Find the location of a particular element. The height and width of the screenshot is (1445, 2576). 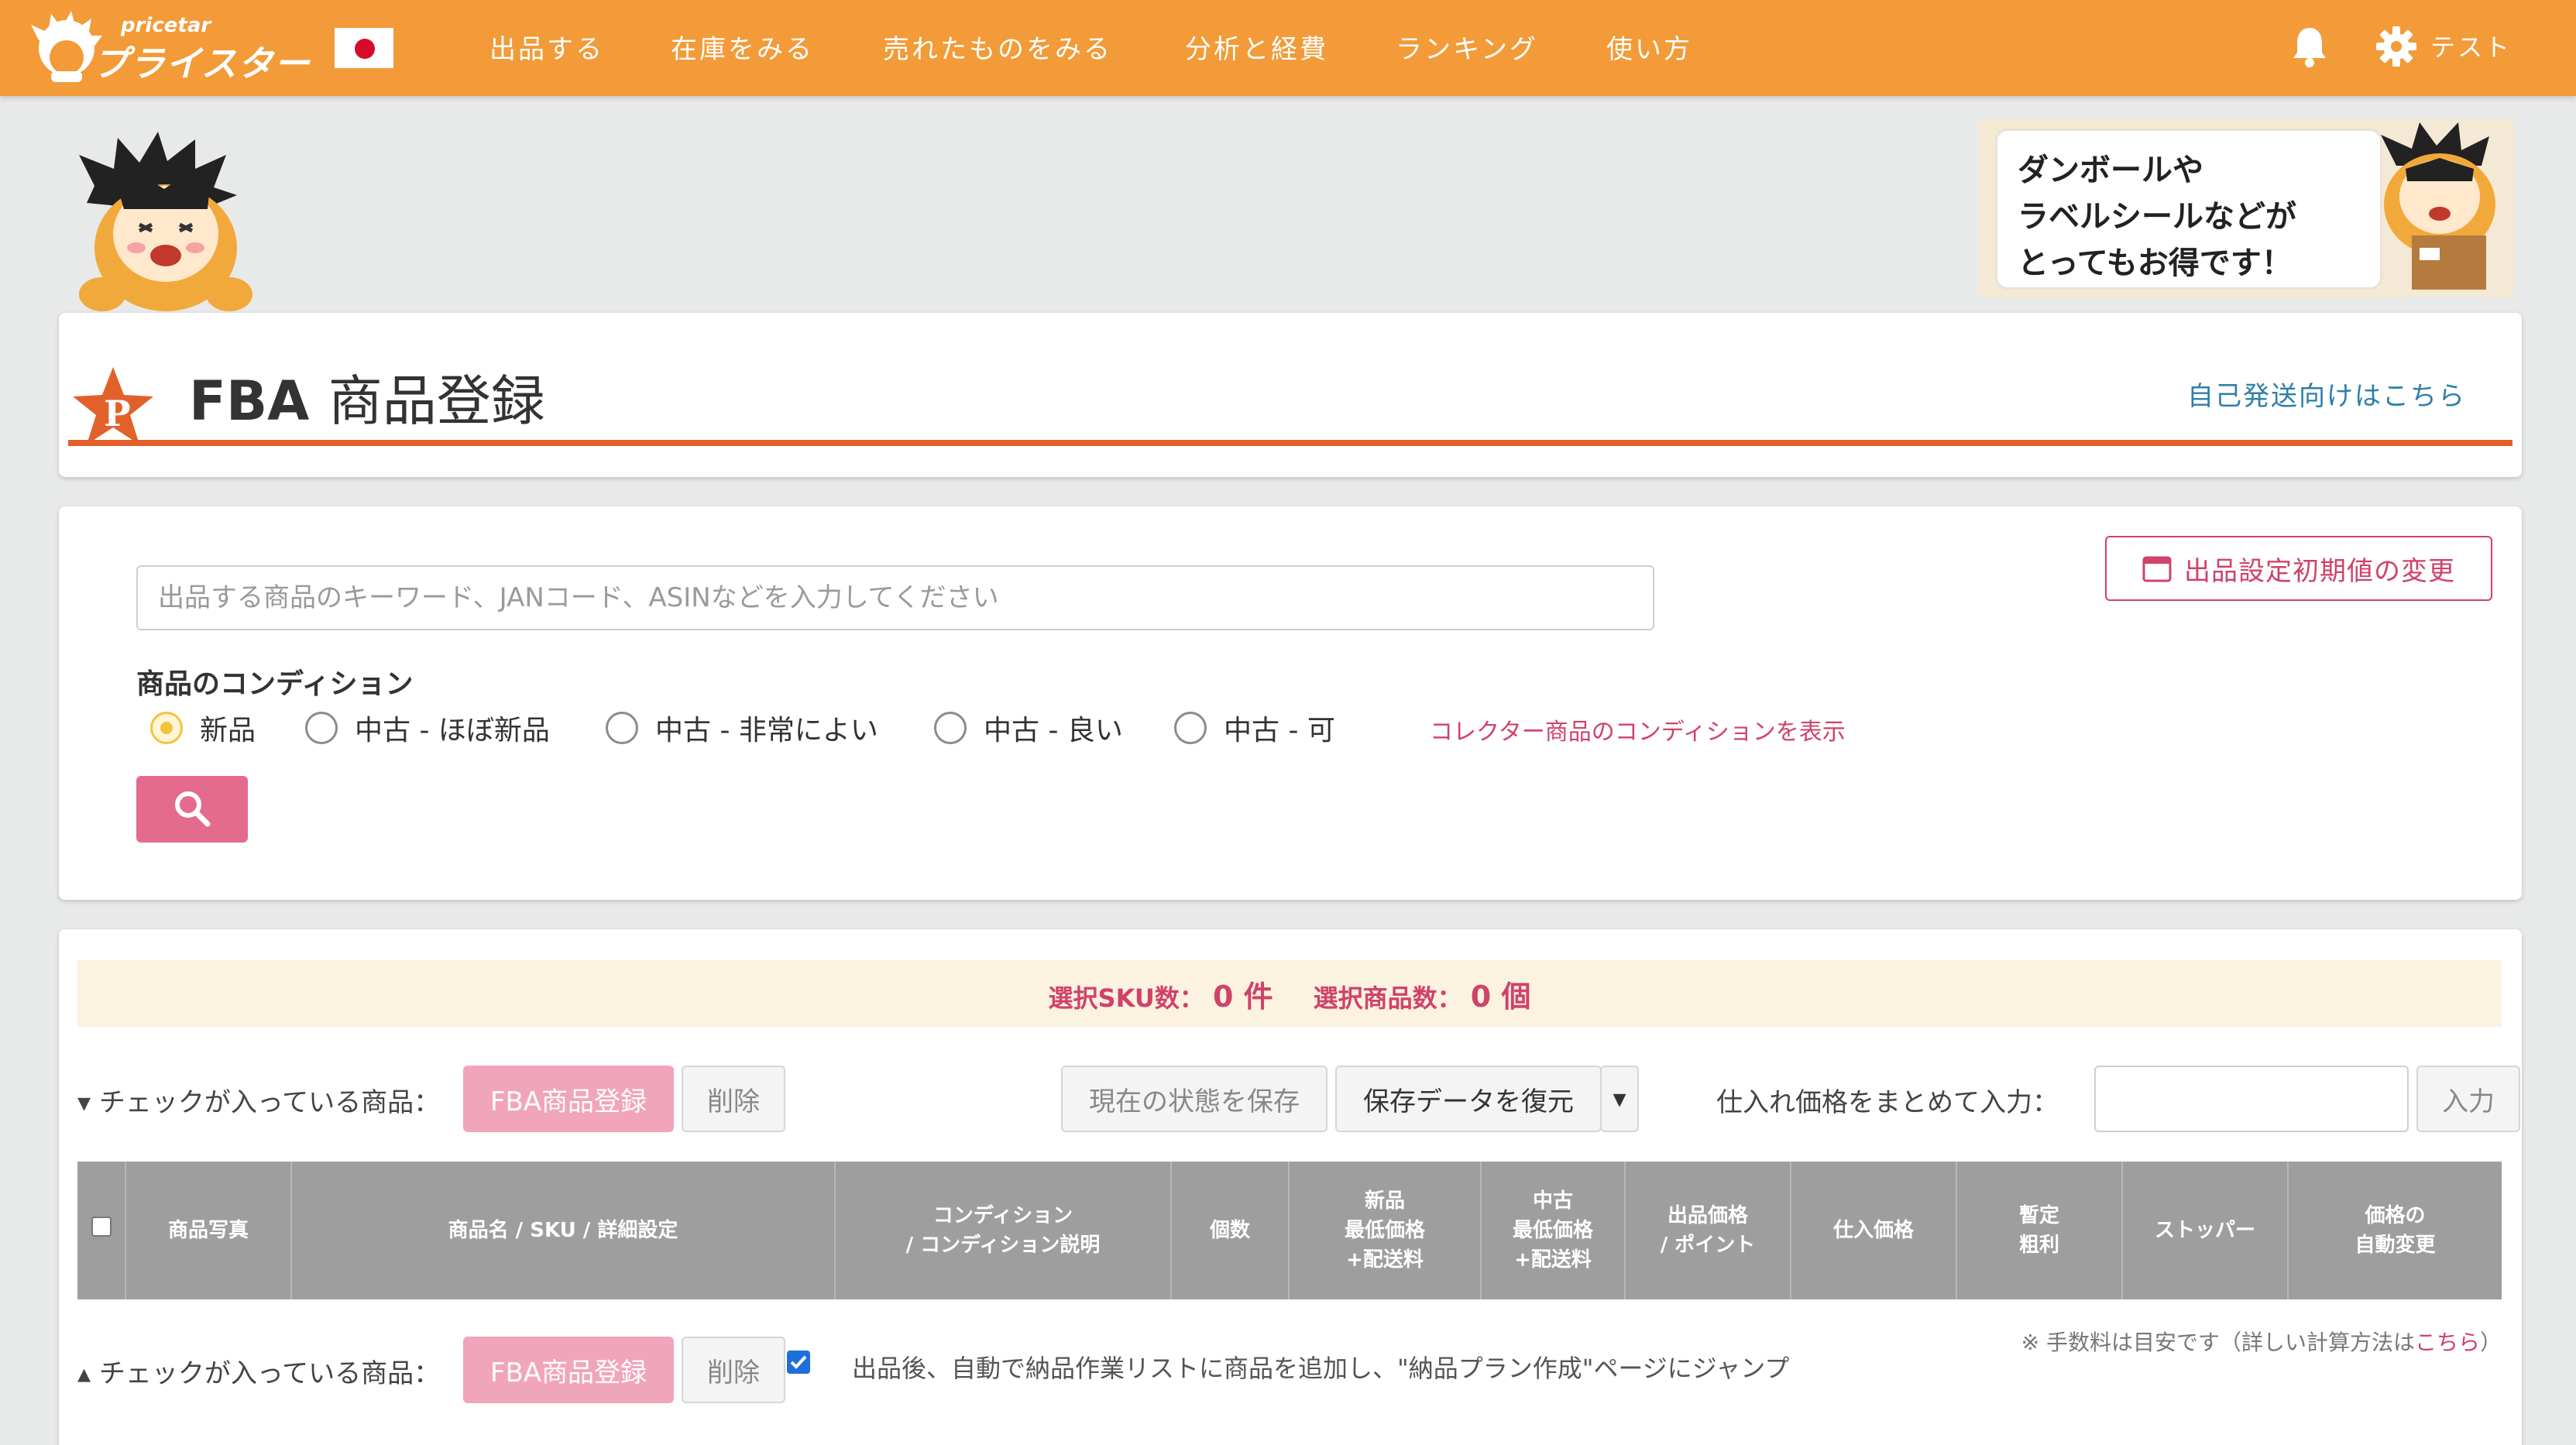

logo: pricetar プライスター is located at coordinates (171, 46).